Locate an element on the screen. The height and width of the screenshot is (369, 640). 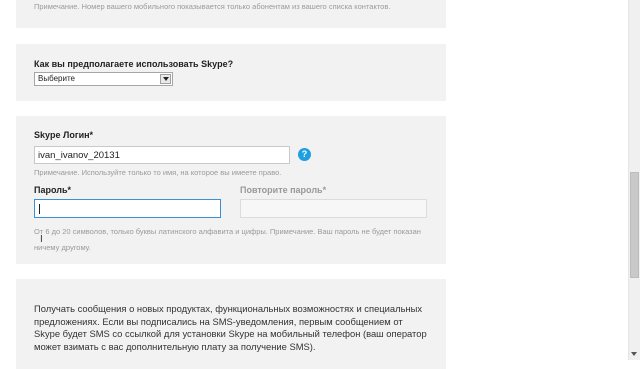
scroll-down-icon is located at coordinates (634, 354).